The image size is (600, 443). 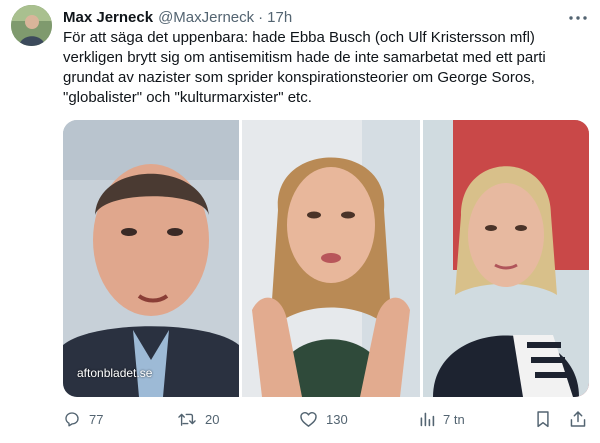 I want to click on bookmark-button, so click(x=543, y=419).